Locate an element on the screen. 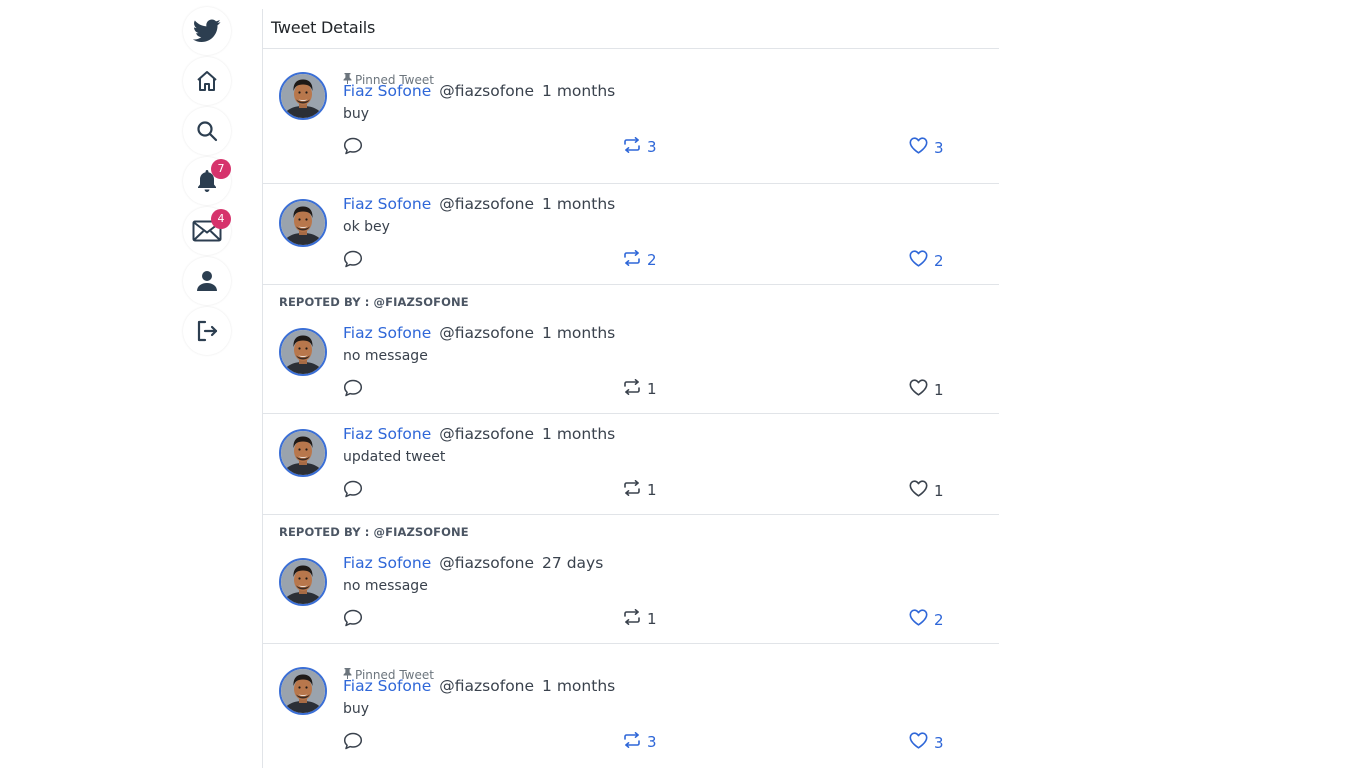  tweet-actions: 1 1 is located at coordinates (643, 491).